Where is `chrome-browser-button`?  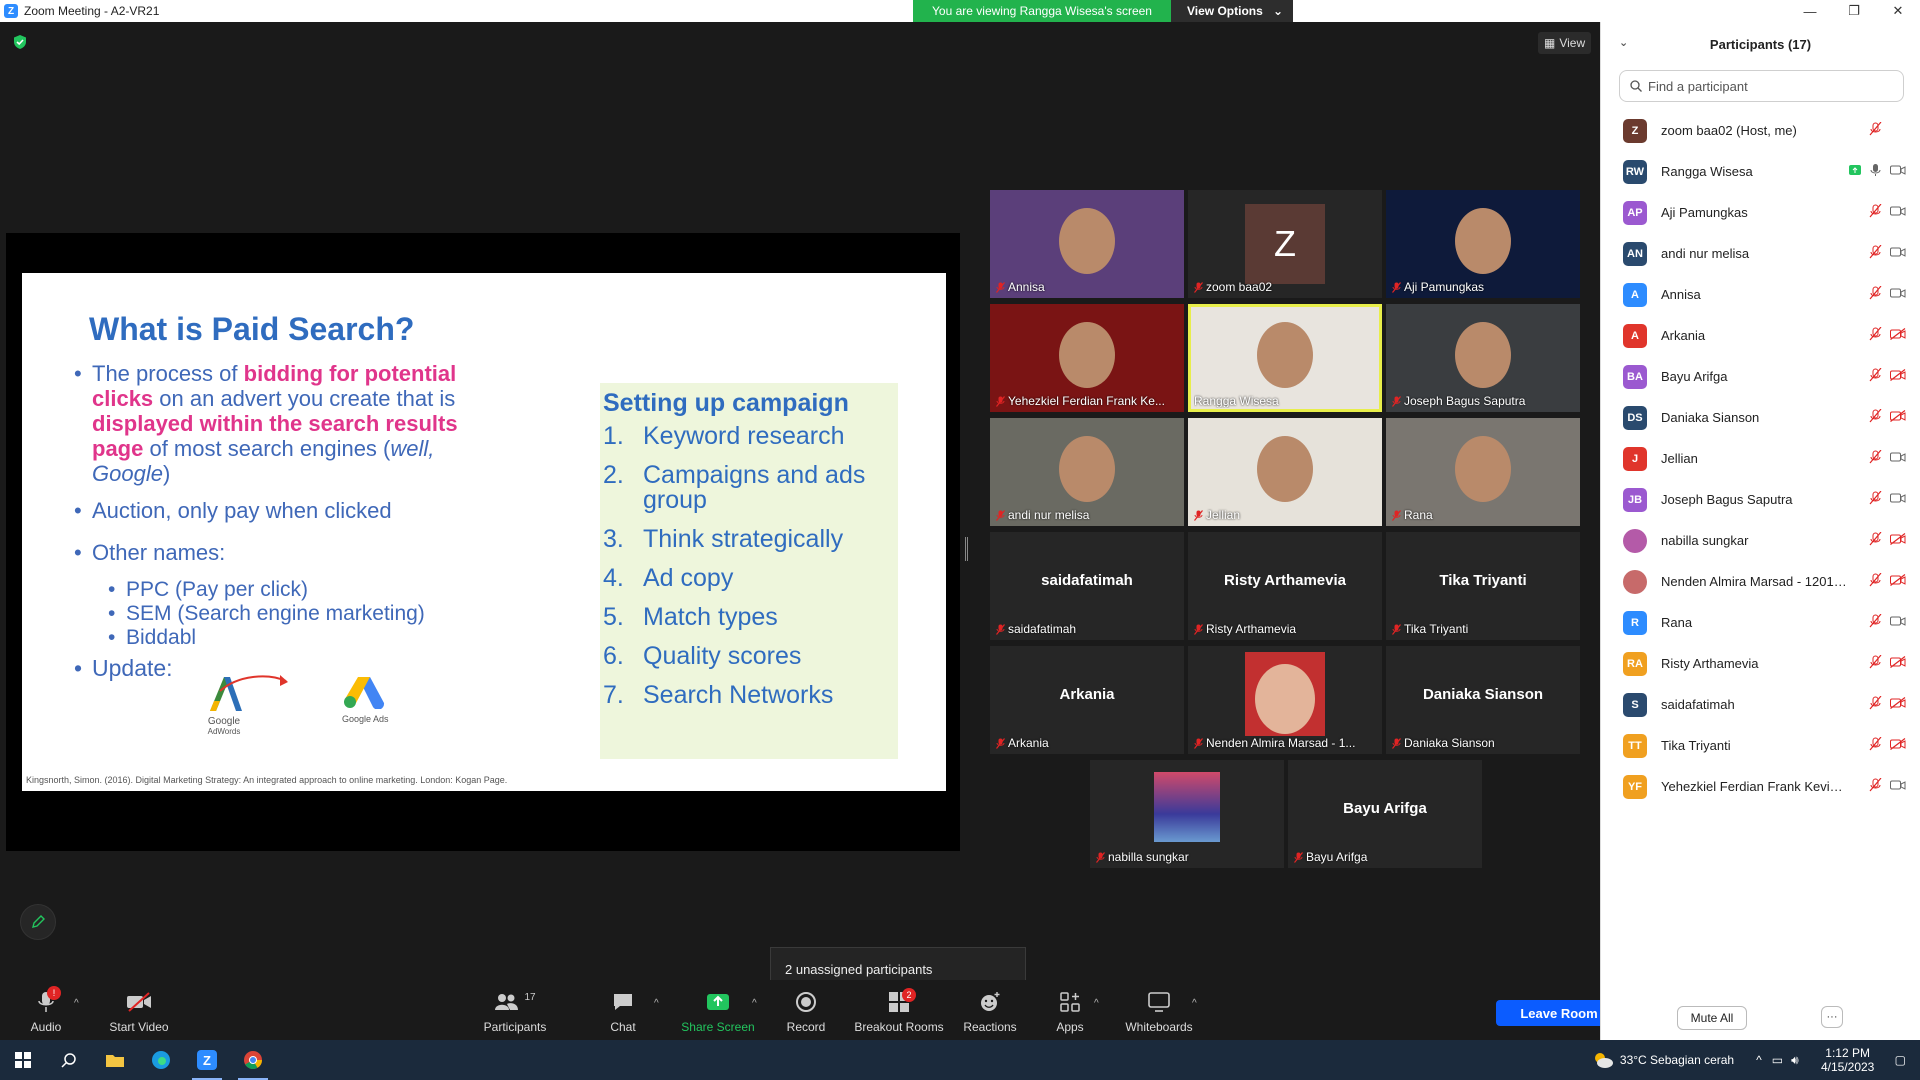 chrome-browser-button is located at coordinates (253, 1060).